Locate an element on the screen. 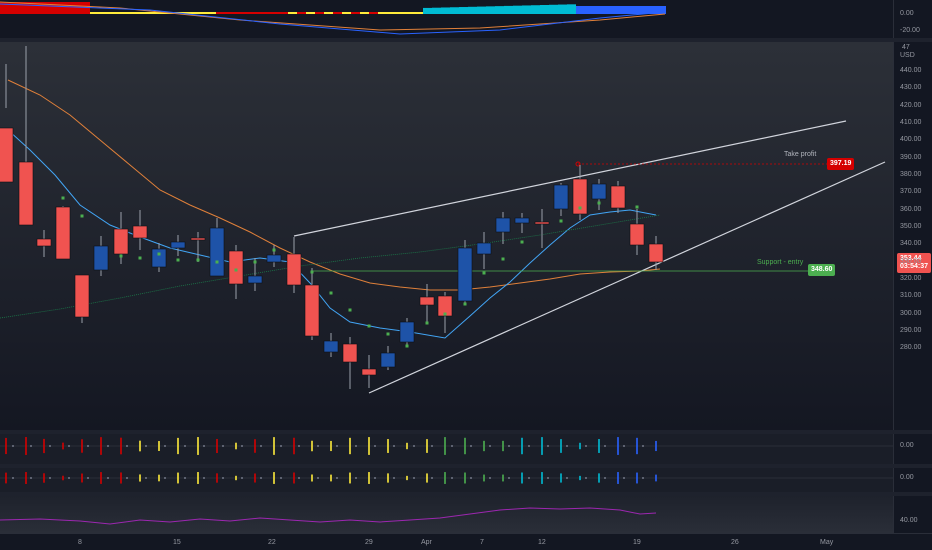  price-axis-tick: 390.00 is located at coordinates (911, 157).